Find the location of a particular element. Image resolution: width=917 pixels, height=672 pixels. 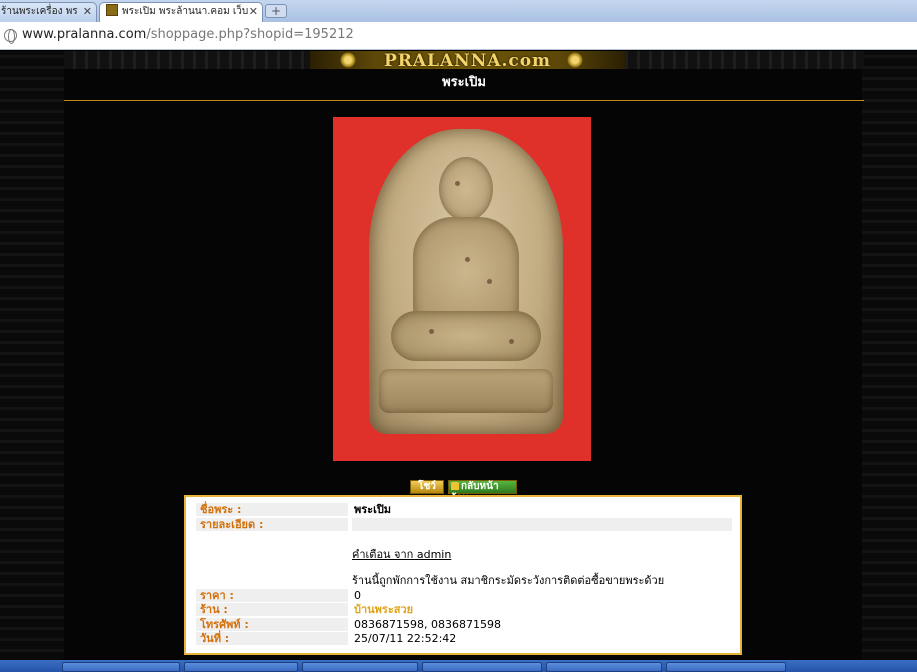

info-row-shop: ร้าน : บ้านพระสวย is located at coordinates (464, 609).